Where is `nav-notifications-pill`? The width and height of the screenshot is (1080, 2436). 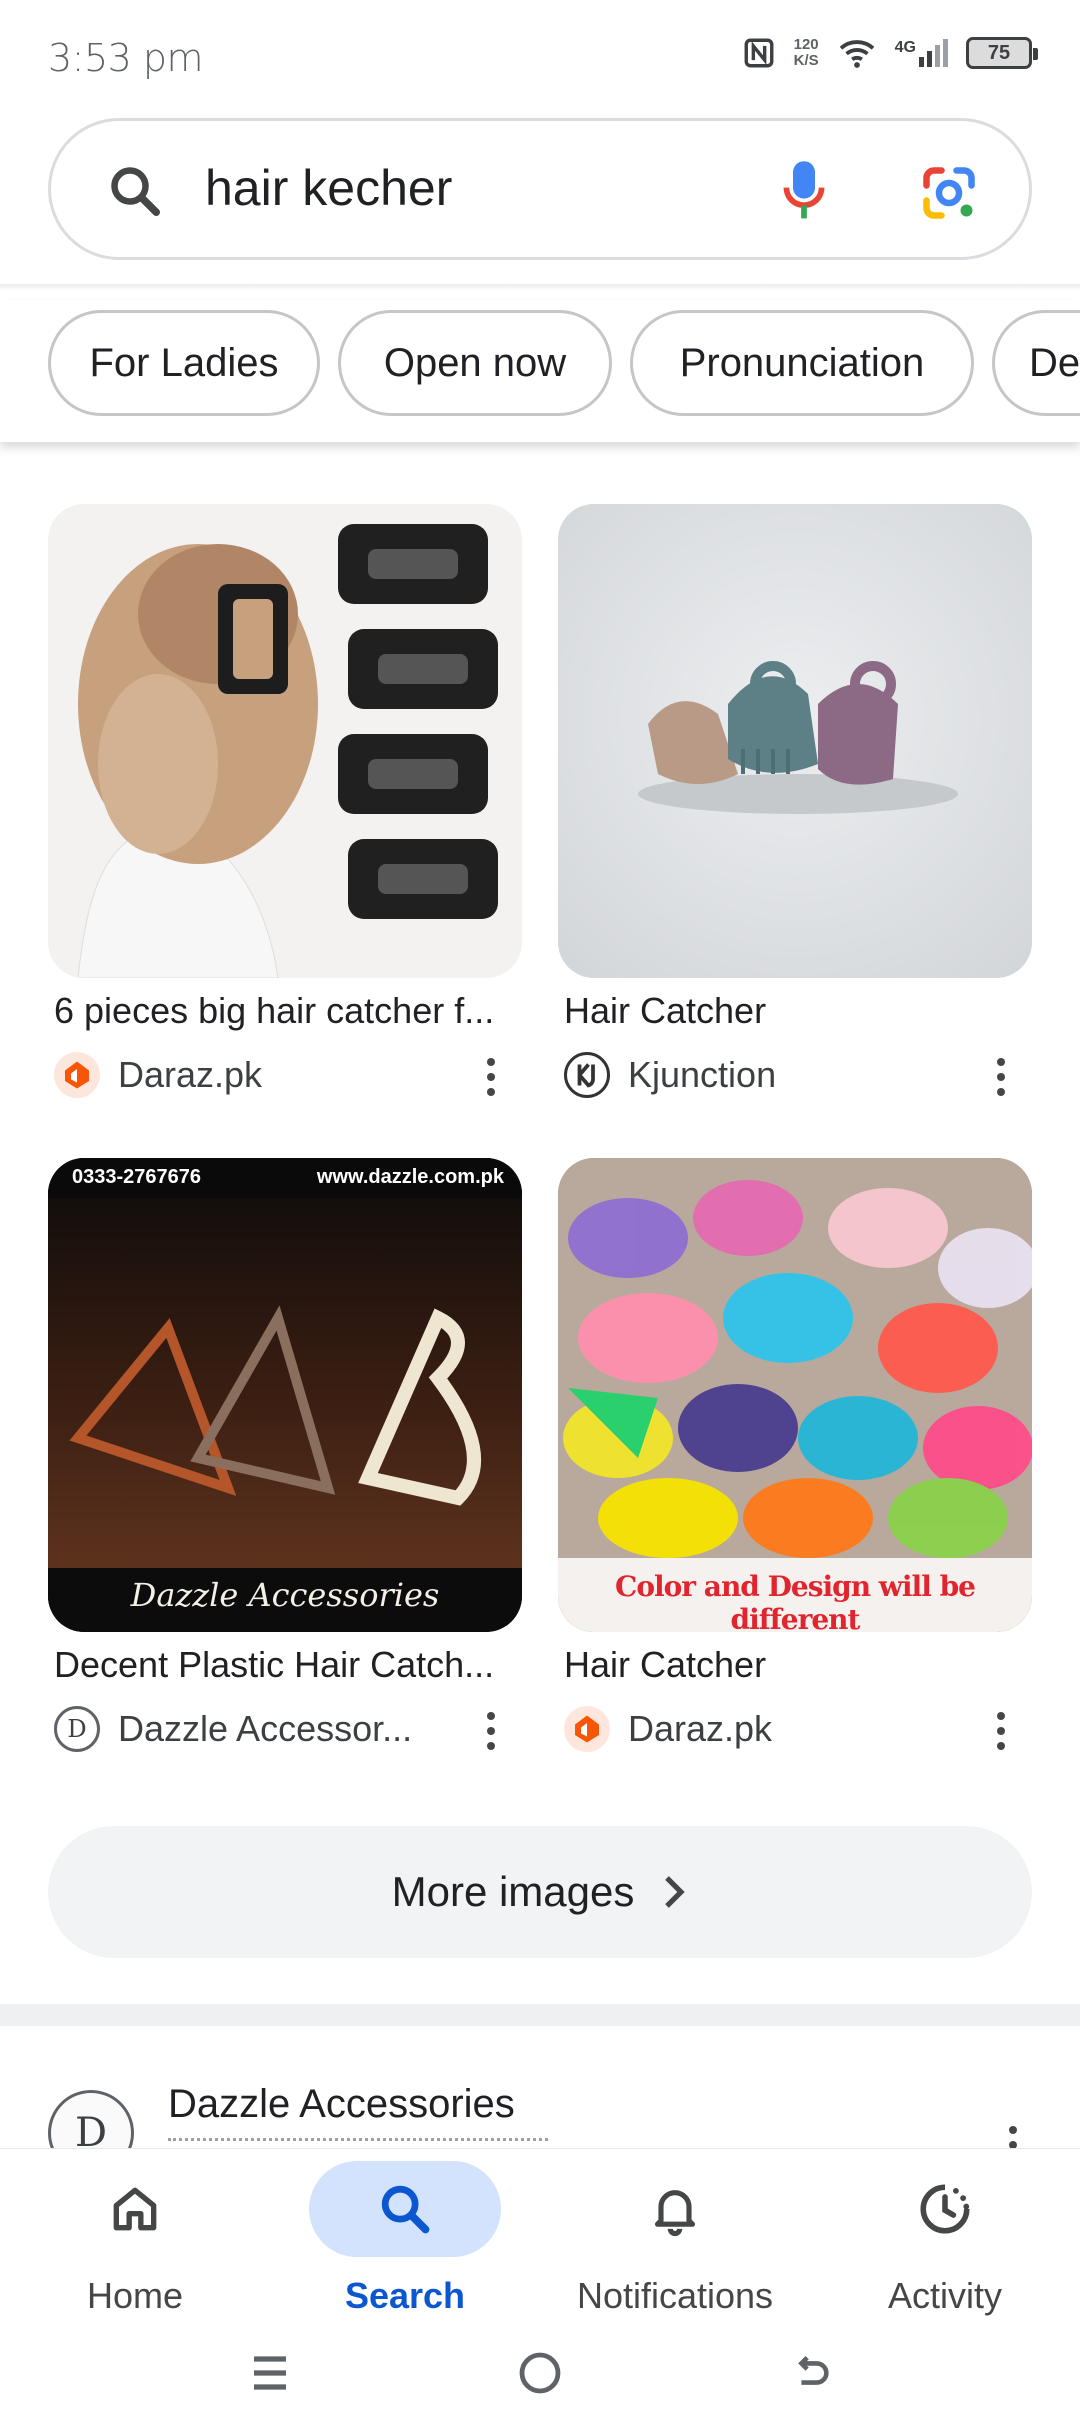
nav-notifications-pill is located at coordinates (675, 2209).